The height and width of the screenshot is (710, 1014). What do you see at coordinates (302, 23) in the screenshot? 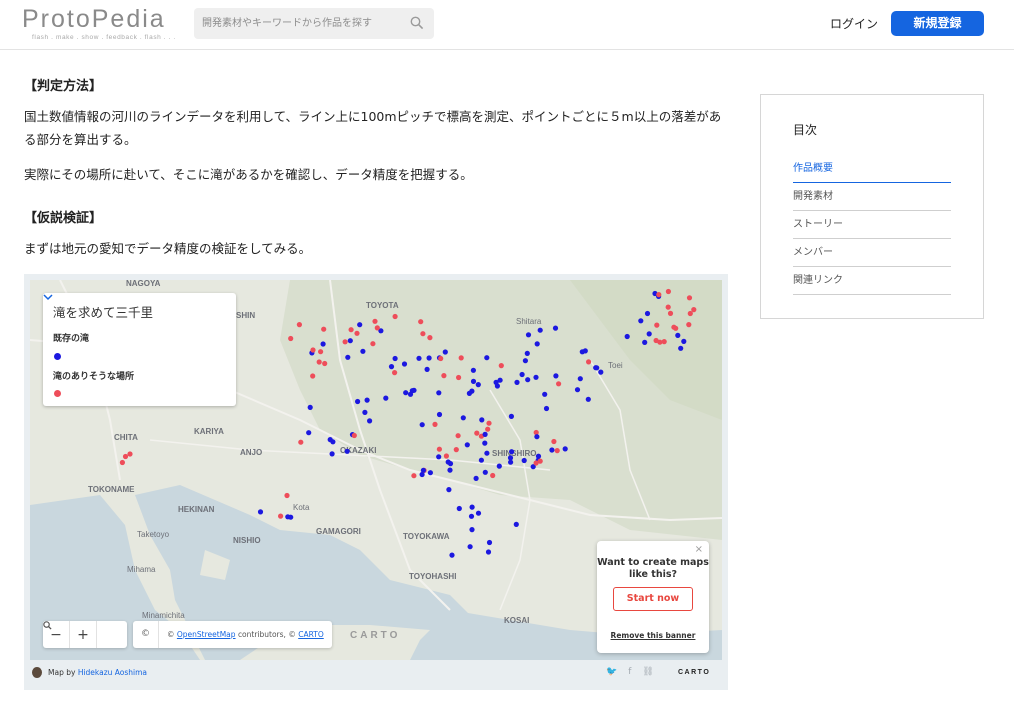
I see `search-input` at bounding box center [302, 23].